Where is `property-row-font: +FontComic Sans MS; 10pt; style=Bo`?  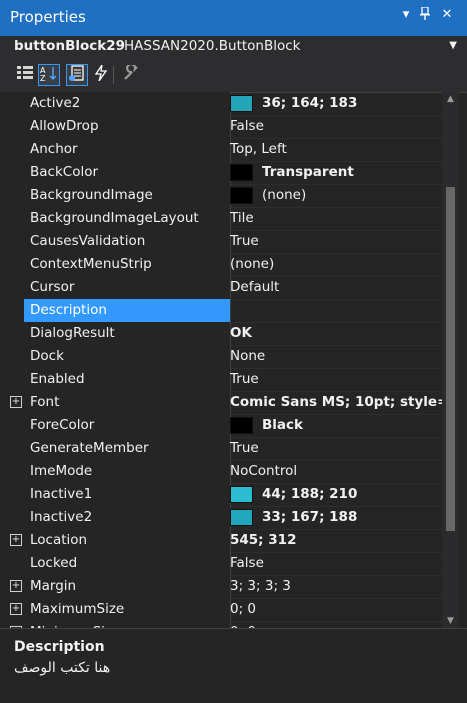
property-row-font: +FontComic Sans MS; 10pt; style=Bo is located at coordinates (221, 403).